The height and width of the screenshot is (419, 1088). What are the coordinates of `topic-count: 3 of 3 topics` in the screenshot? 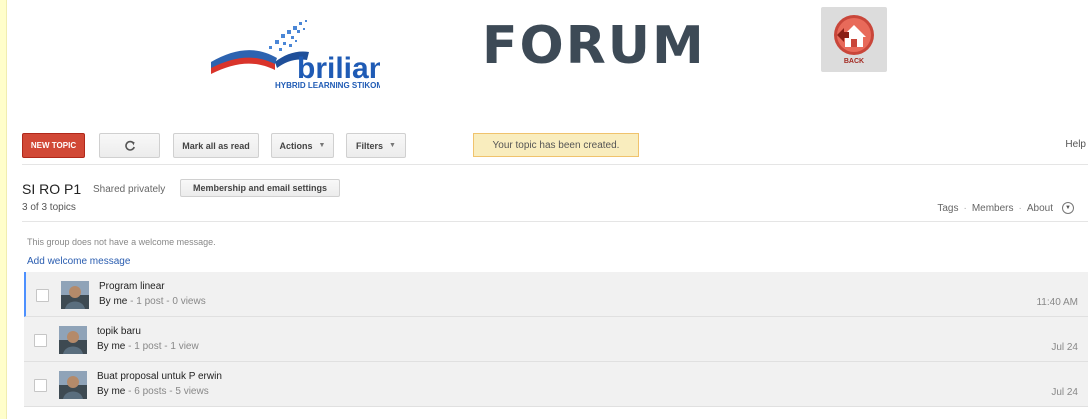 It's located at (49, 207).